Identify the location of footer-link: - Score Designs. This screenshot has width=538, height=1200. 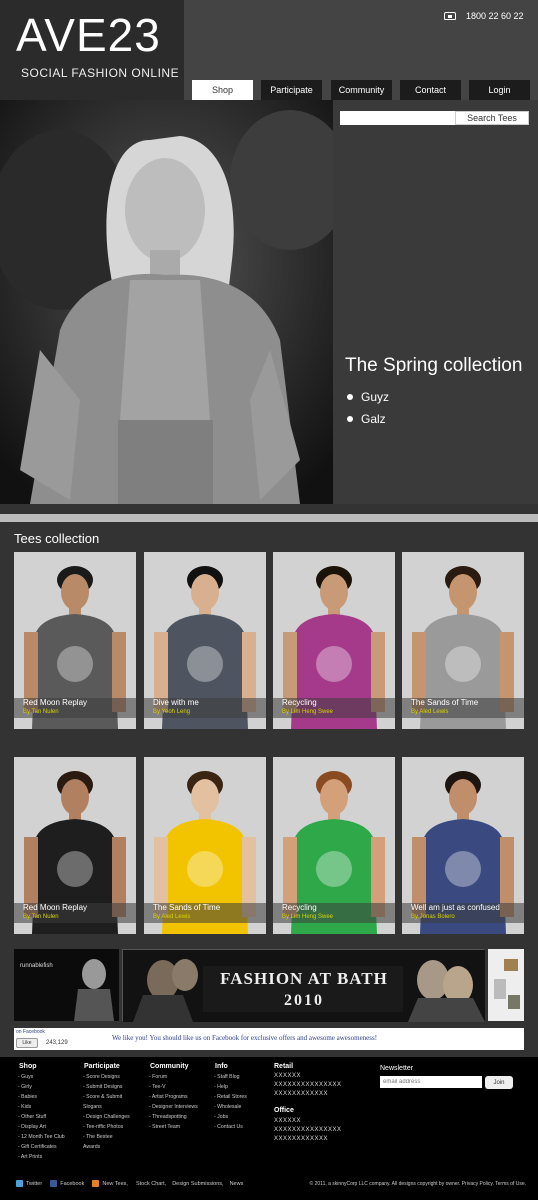
(106, 1077).